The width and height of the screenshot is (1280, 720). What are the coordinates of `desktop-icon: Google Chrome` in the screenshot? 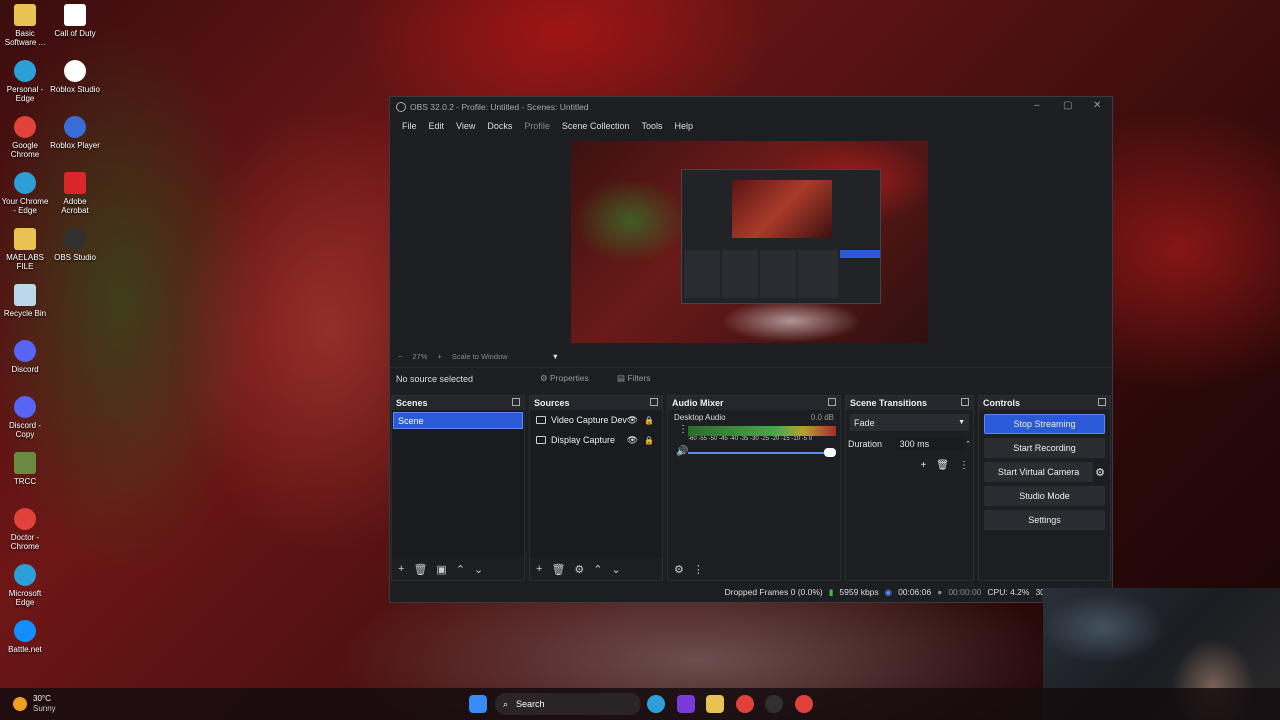 It's located at (25, 137).